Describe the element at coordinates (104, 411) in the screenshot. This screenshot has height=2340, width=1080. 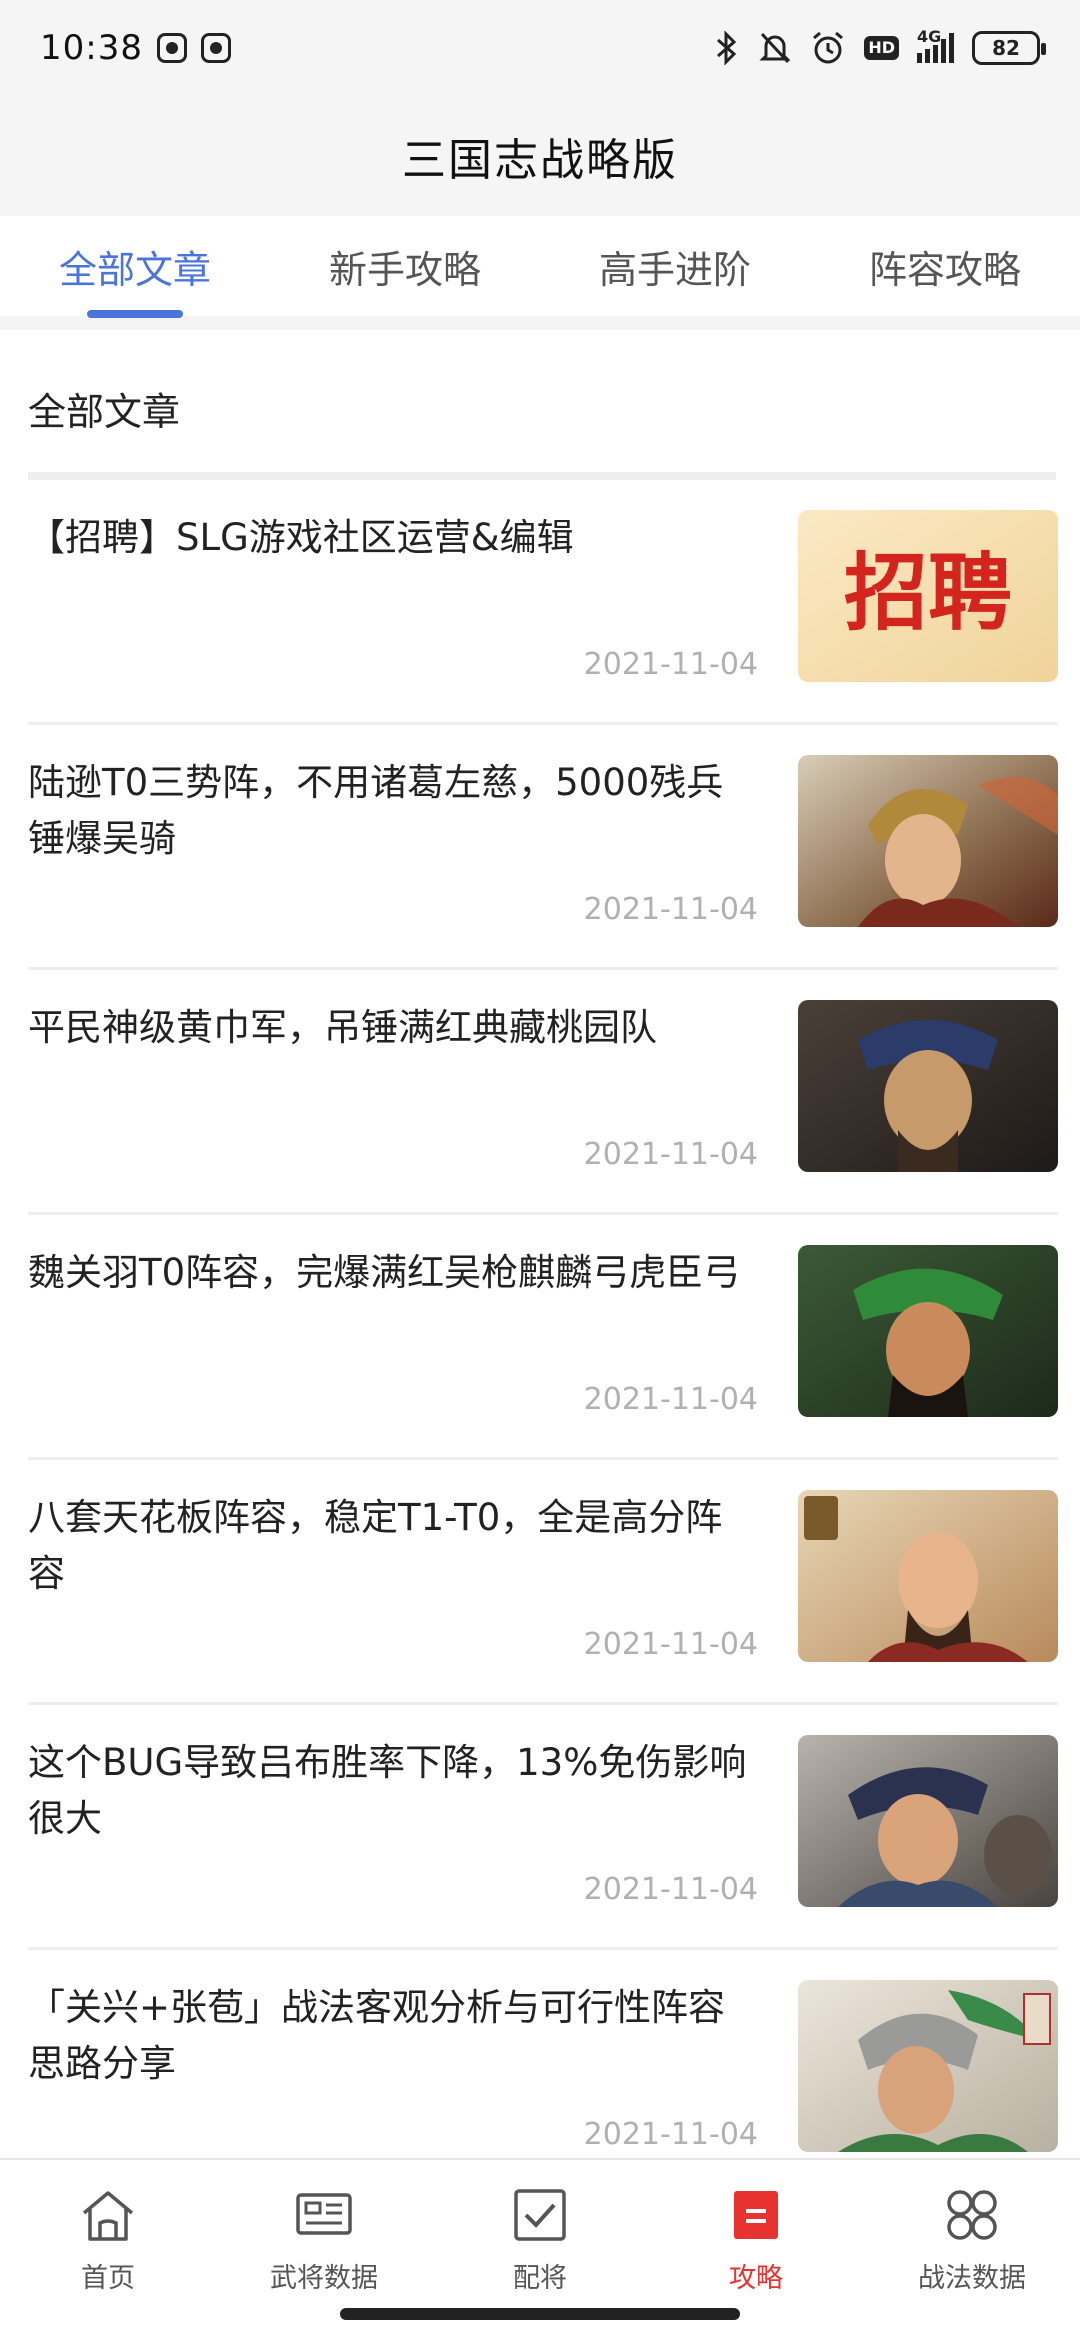
I see `section-title: 全部文章` at that location.